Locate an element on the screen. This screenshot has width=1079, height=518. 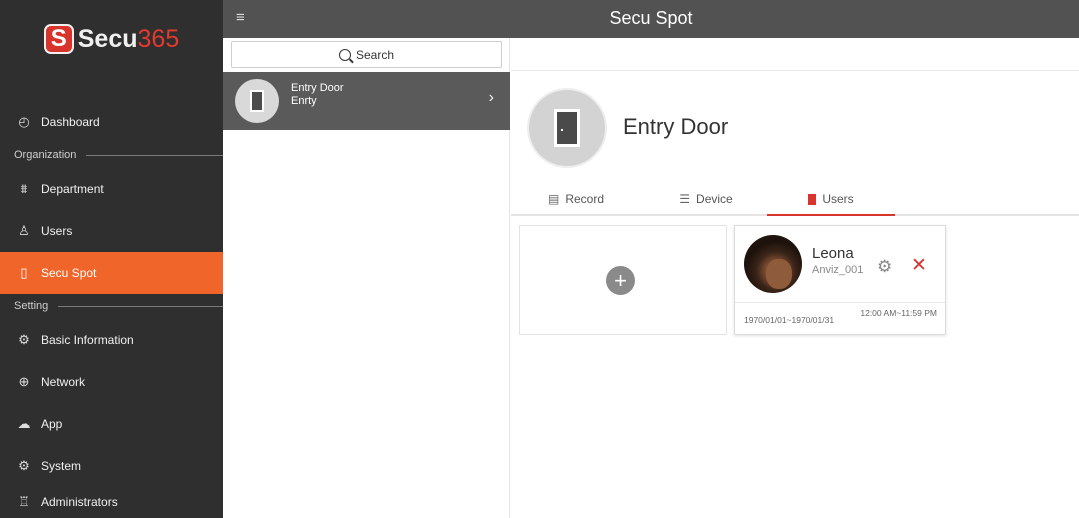
search-label: Search is located at coordinates (375, 54).